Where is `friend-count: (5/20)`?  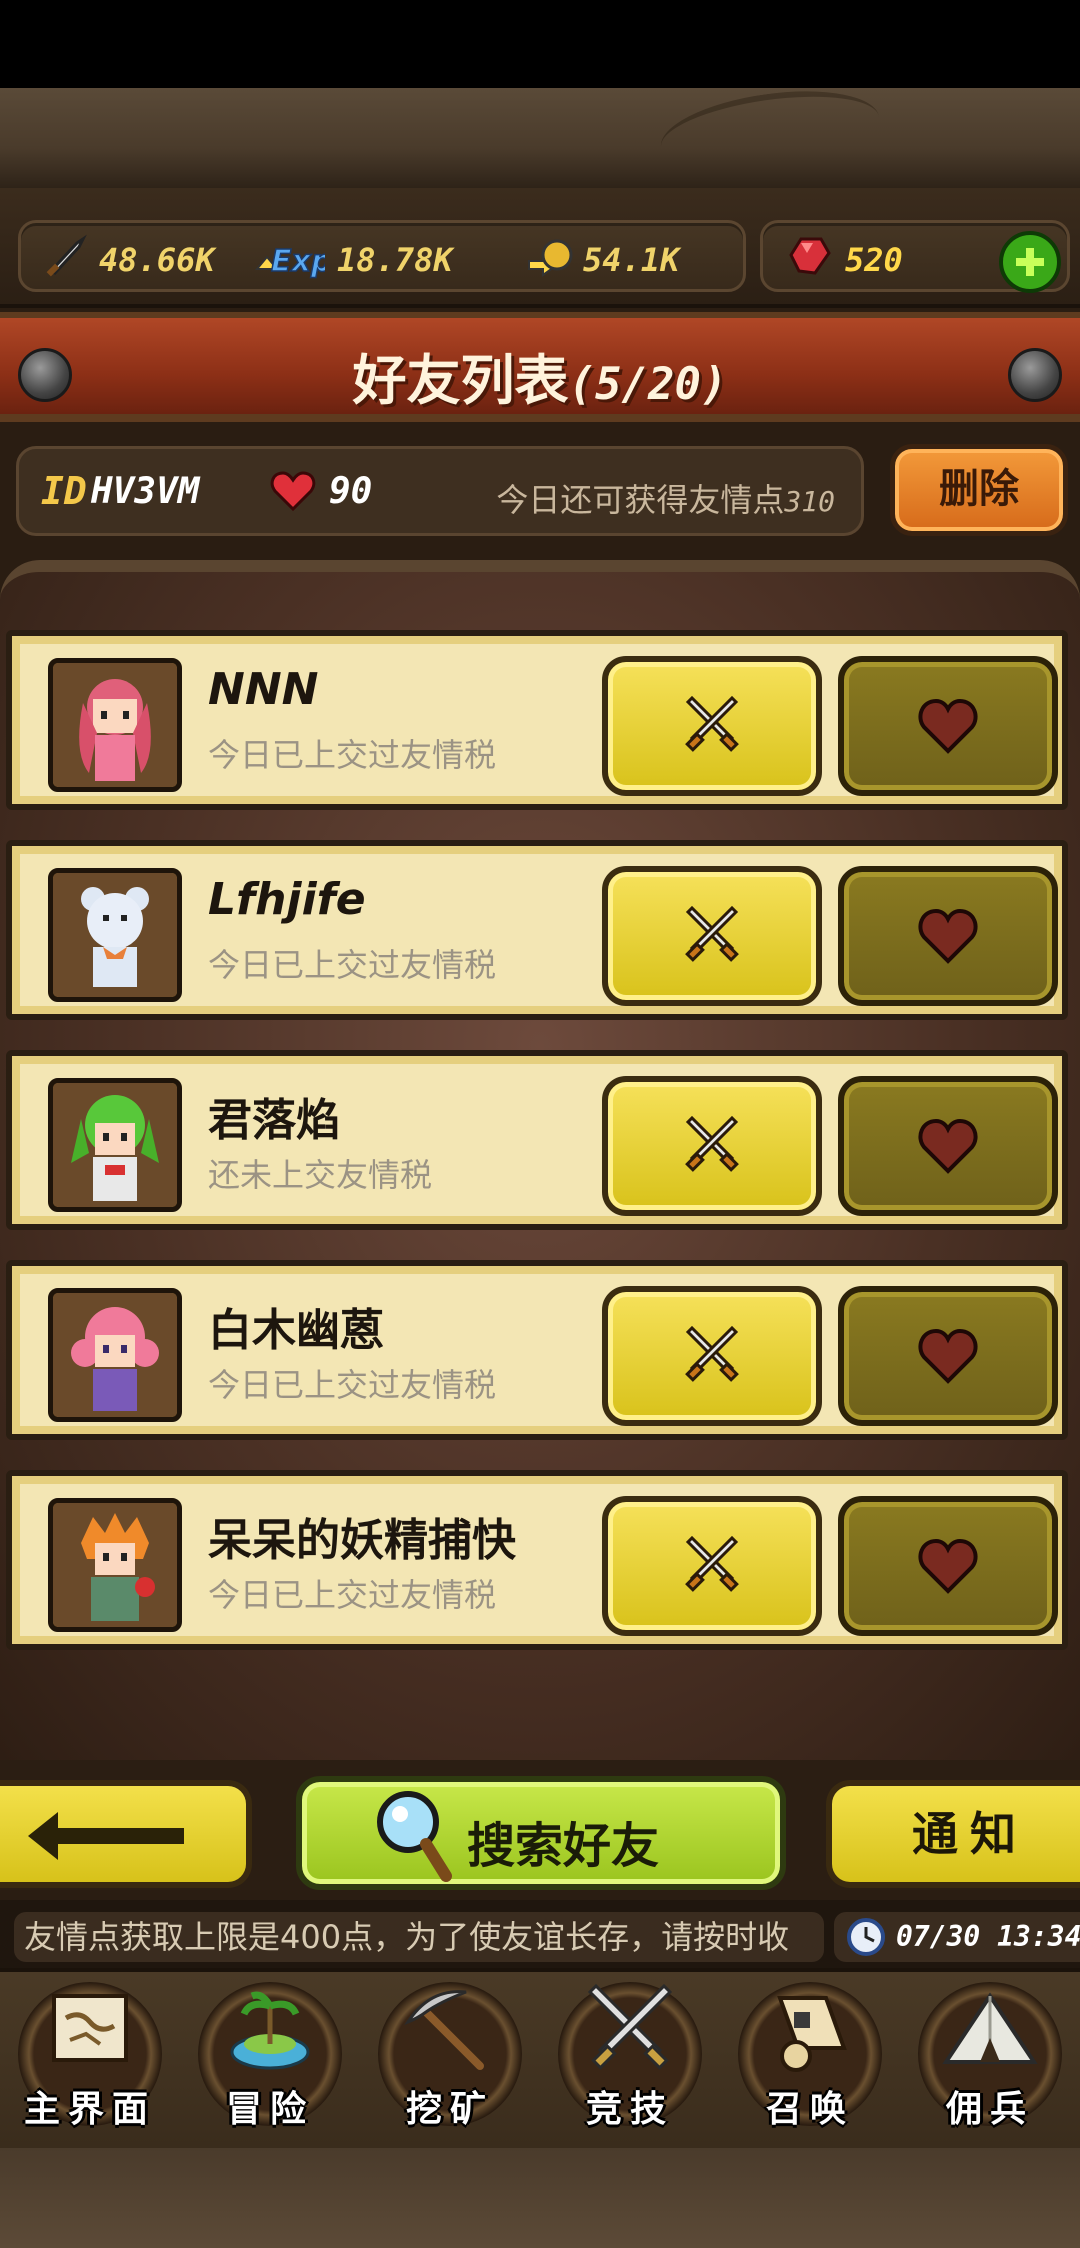
friend-count: (5/20) is located at coordinates (648, 384).